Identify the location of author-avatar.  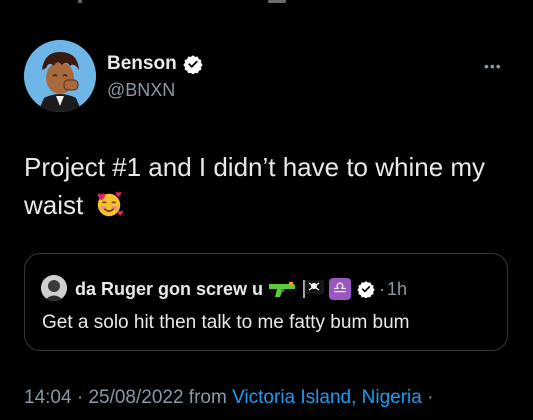
(60, 76).